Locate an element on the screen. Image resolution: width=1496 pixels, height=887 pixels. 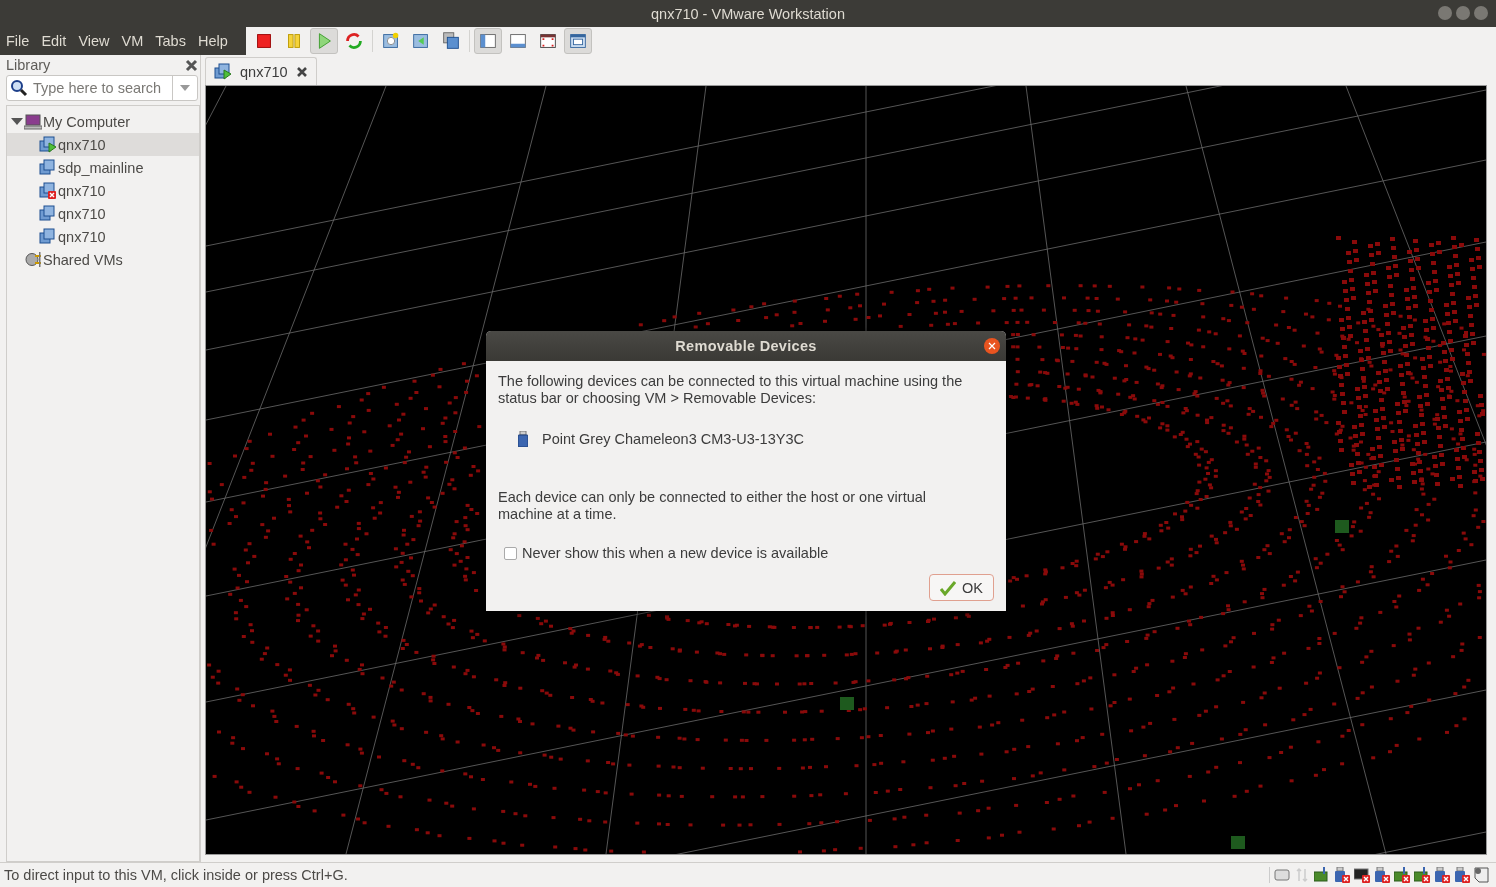
dialog-message: The following devices can be connected to this virtual machine using the status bar or choosing VM > Removable Devices: is located at coordinates (731, 390).